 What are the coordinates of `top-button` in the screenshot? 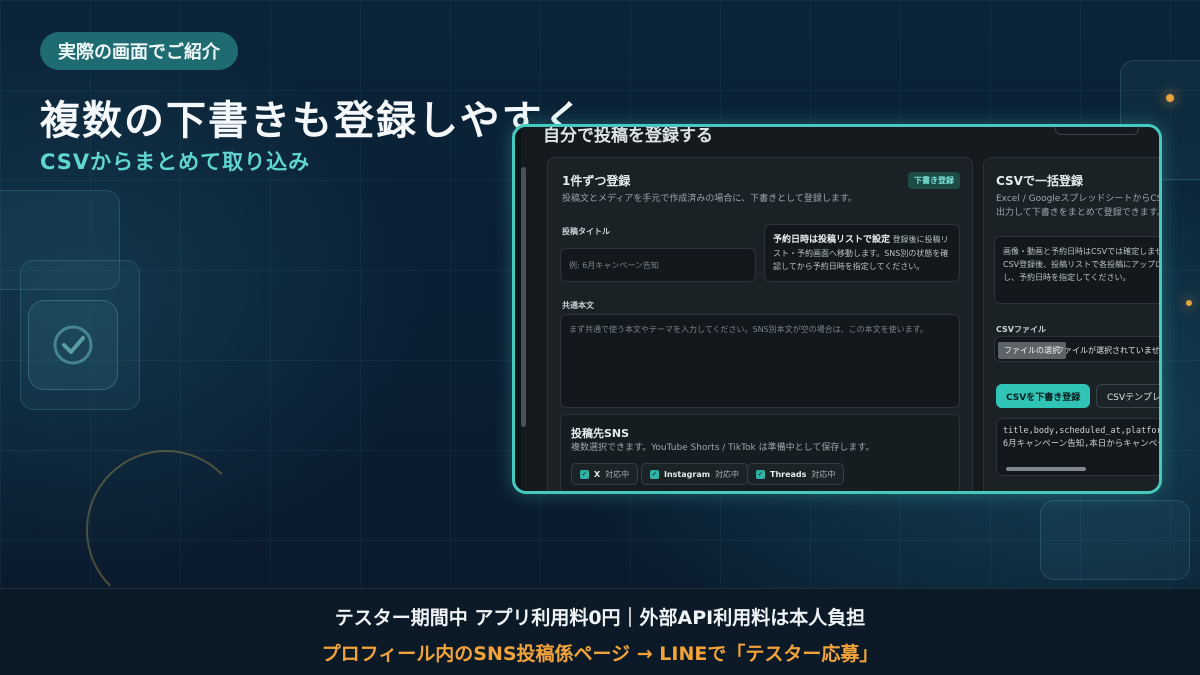 It's located at (1097, 131).